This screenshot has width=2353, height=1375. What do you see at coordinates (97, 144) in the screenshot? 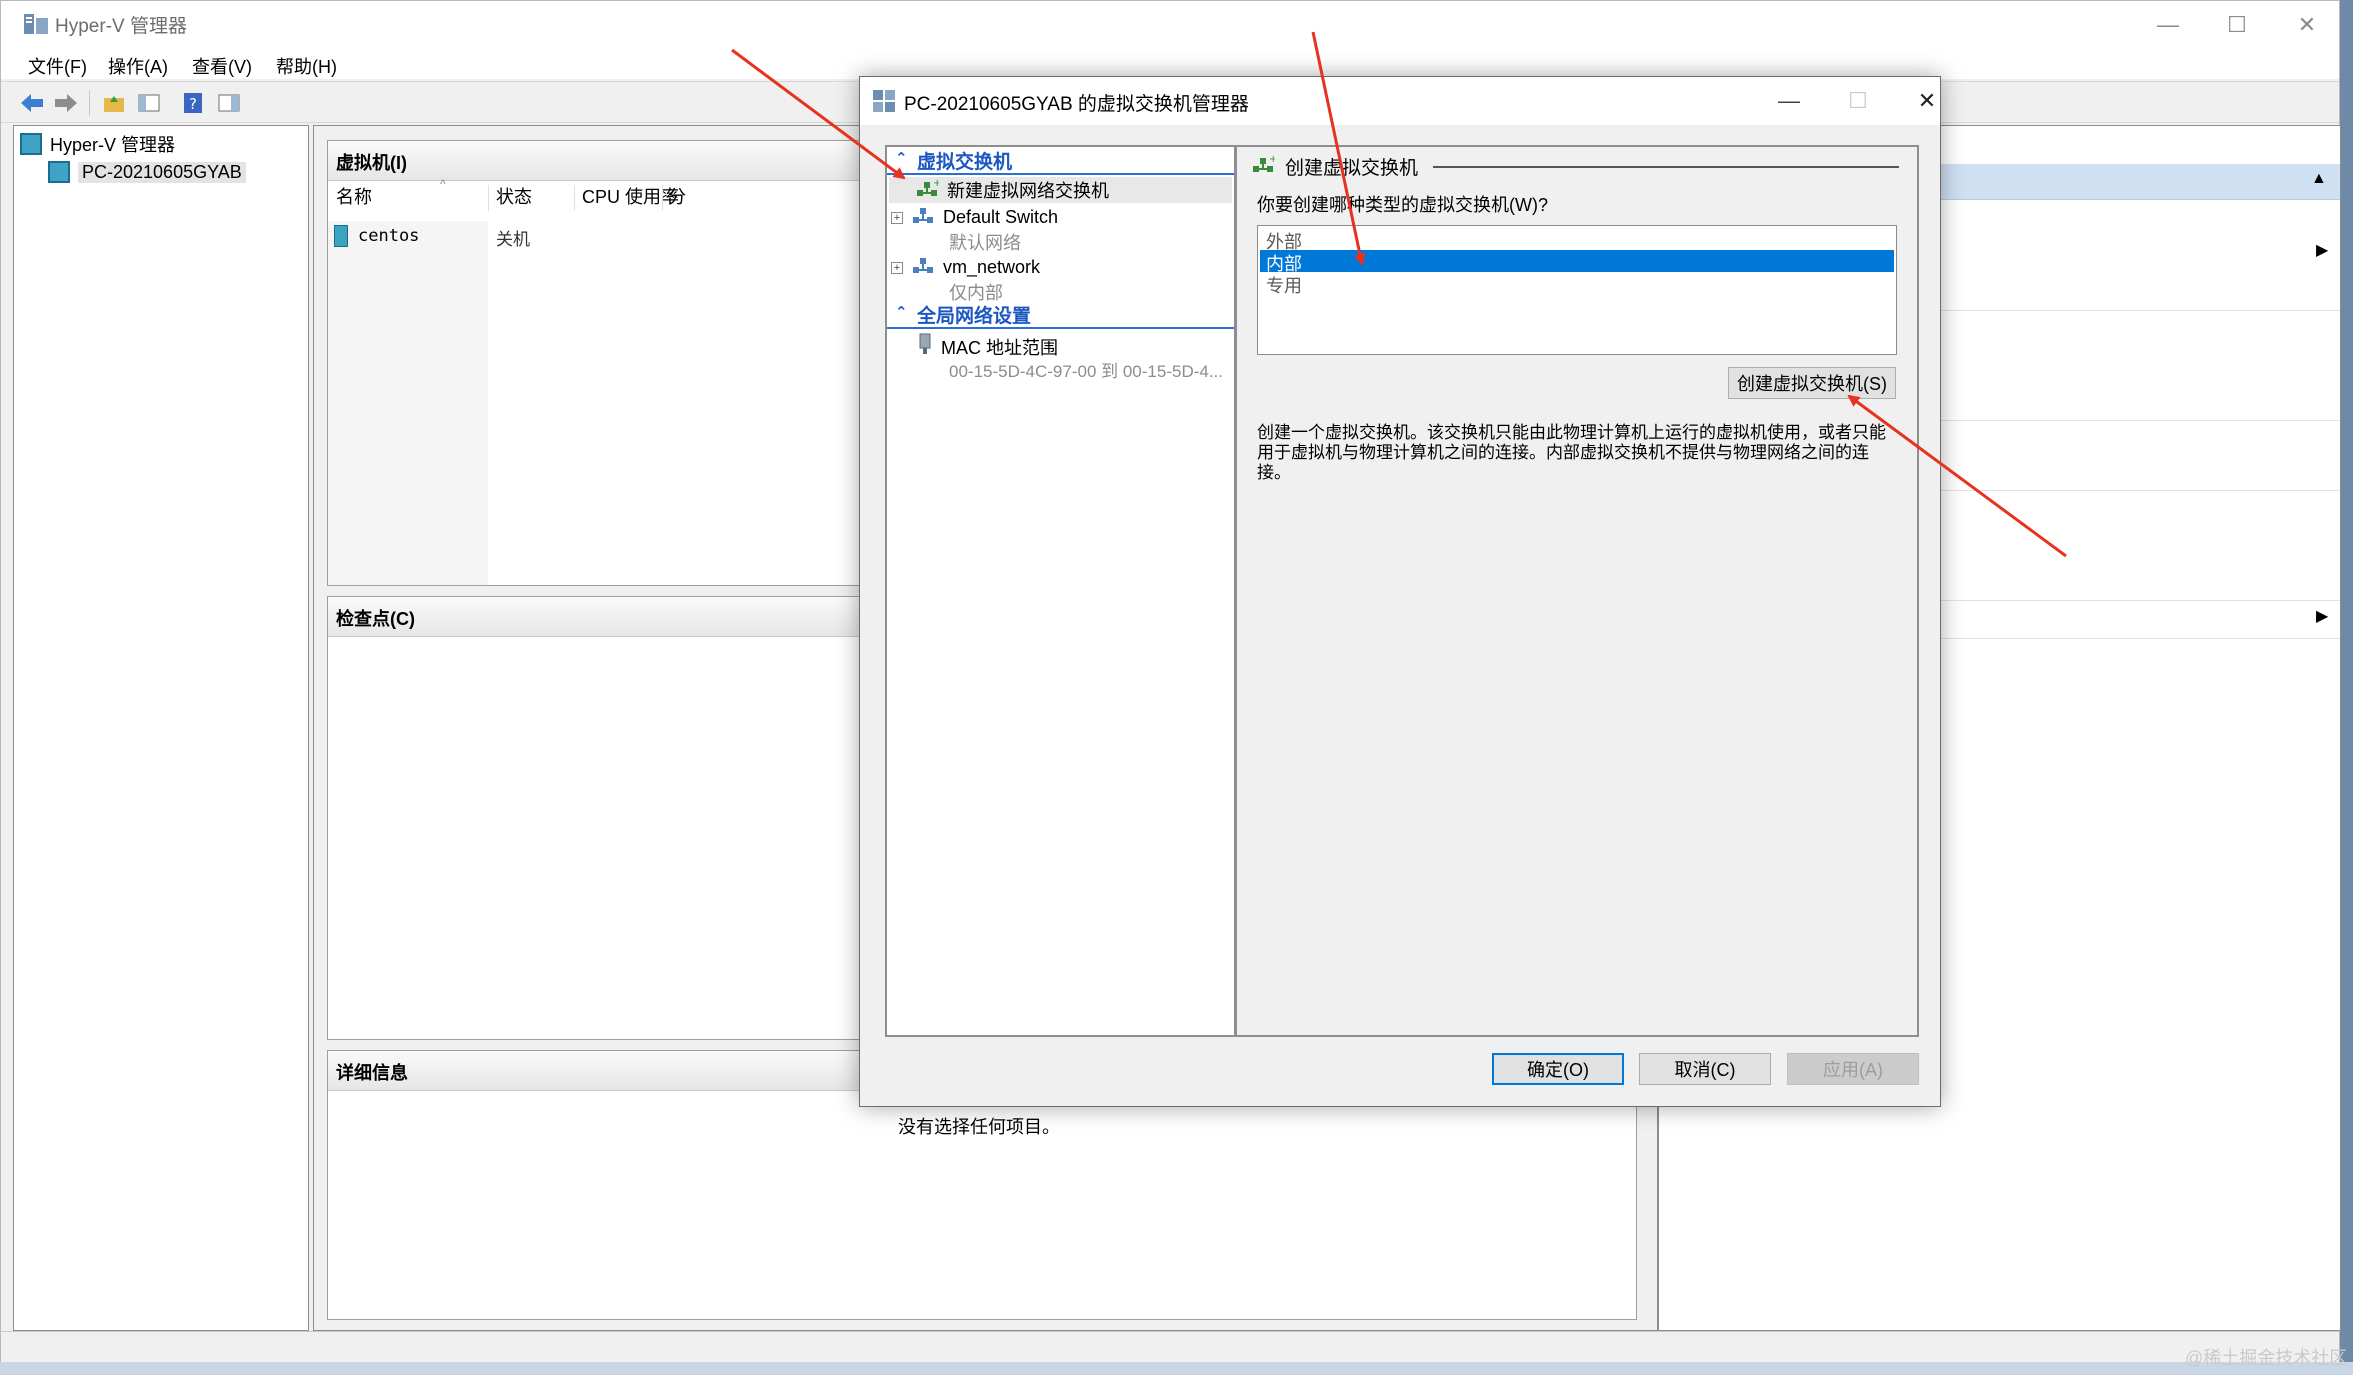
I see `tree-root-hyperv: Hyper-V 管理器` at bounding box center [97, 144].